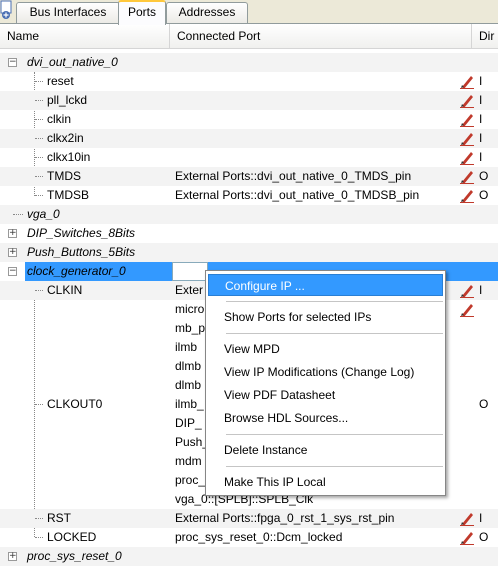 The image size is (498, 568). What do you see at coordinates (207, 12) in the screenshot?
I see `tab-addresses: Addresses` at bounding box center [207, 12].